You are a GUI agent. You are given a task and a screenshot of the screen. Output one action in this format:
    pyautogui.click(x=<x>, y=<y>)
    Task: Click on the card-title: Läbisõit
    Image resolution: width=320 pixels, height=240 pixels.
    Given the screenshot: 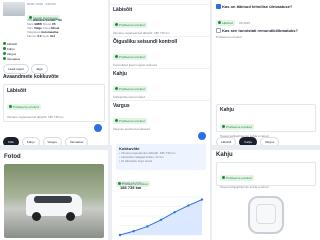 What is the action you would take?
    pyautogui.click(x=17, y=91)
    